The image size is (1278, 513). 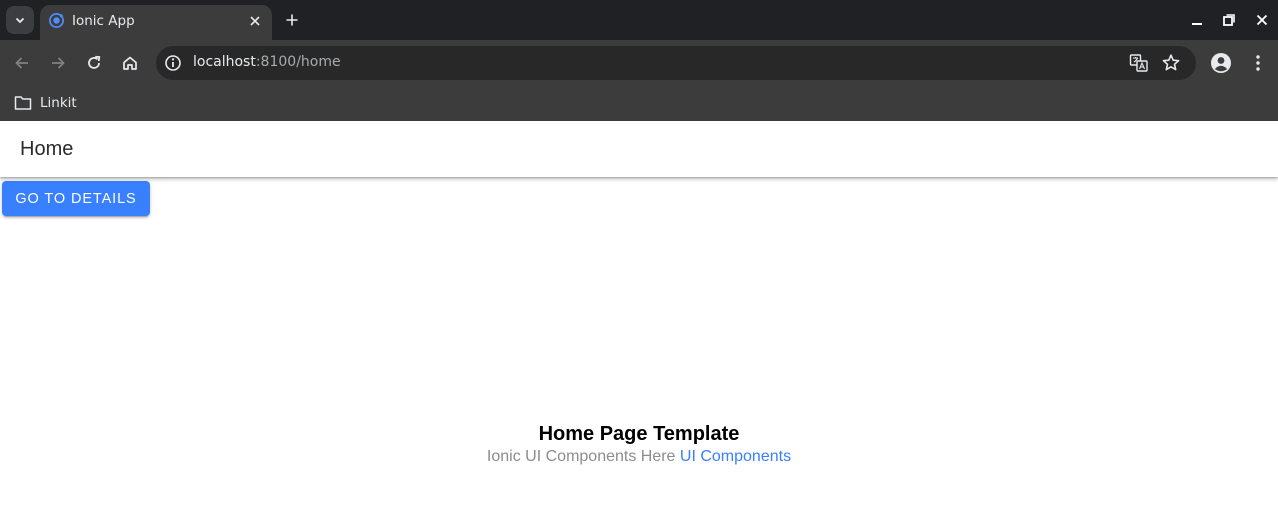 What do you see at coordinates (173, 63) in the screenshot?
I see `info-icon` at bounding box center [173, 63].